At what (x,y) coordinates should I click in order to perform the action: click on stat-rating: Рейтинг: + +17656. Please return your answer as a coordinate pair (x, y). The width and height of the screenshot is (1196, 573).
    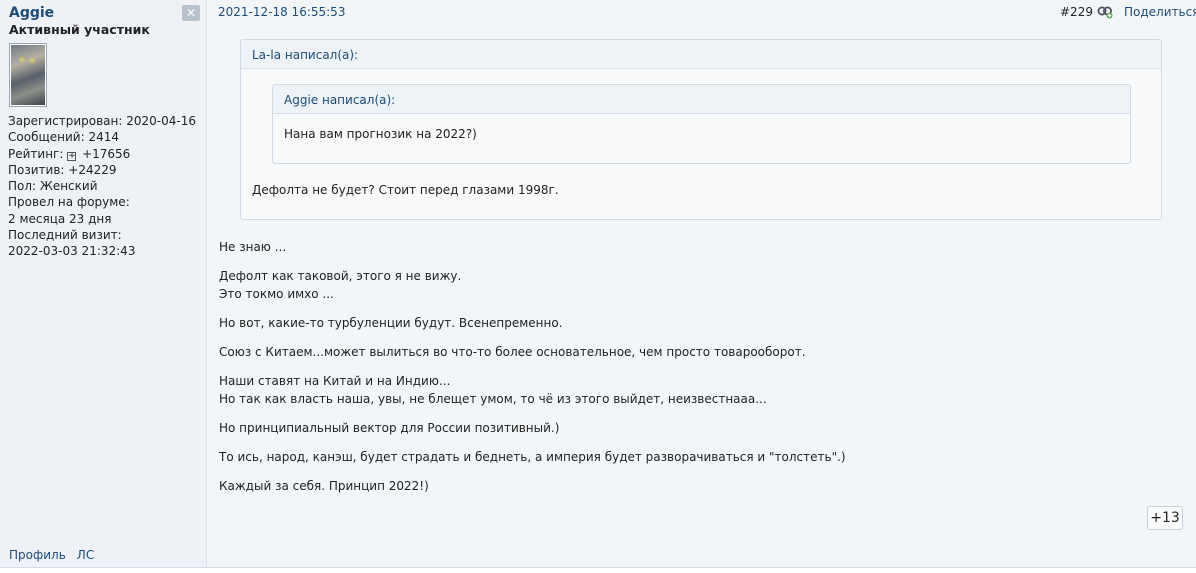
    Looking at the image, I should click on (102, 154).